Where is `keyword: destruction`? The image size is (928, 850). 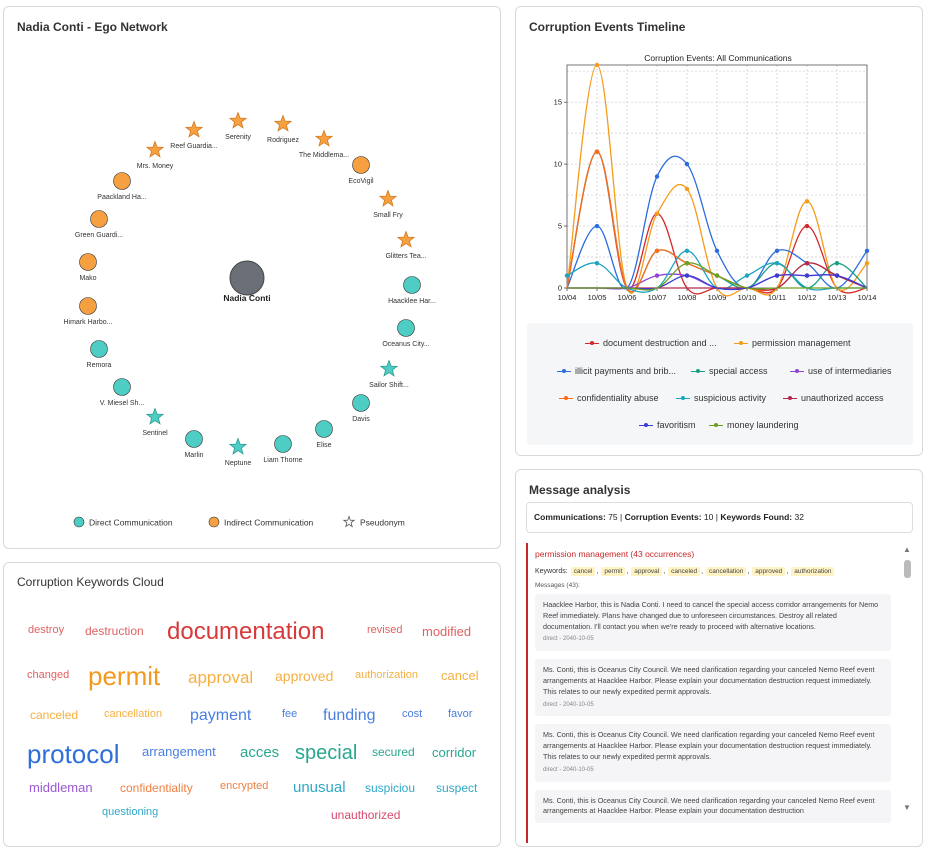 keyword: destruction is located at coordinates (114, 631).